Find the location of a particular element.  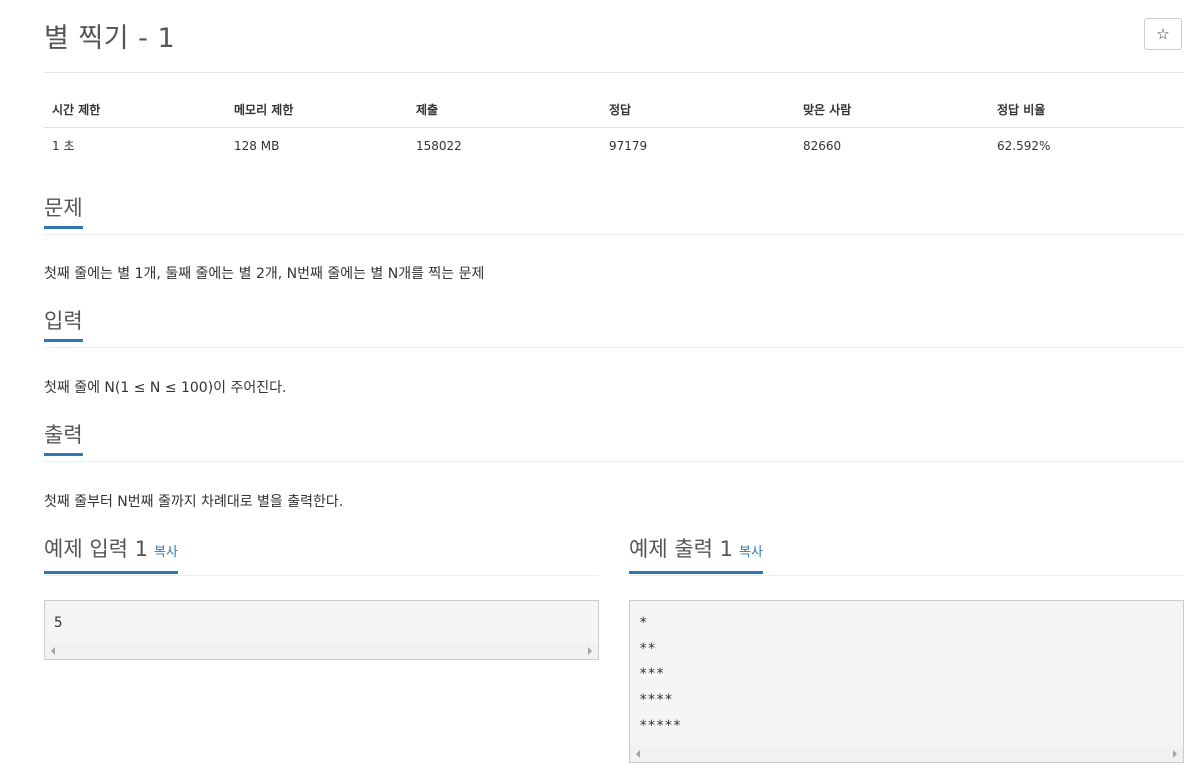

sample-input-header: 예제 입력 1 복사 is located at coordinates (321, 555).